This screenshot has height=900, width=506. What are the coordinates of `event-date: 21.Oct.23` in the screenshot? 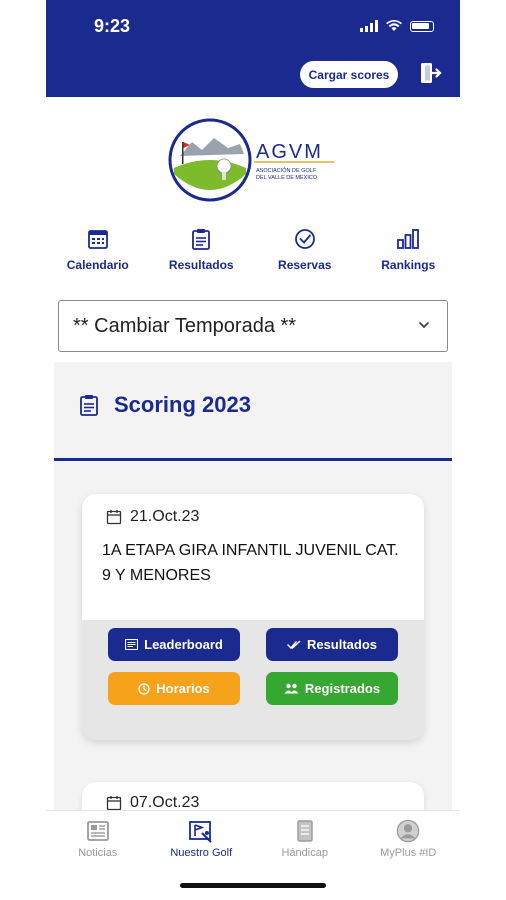 It's located at (152, 517).